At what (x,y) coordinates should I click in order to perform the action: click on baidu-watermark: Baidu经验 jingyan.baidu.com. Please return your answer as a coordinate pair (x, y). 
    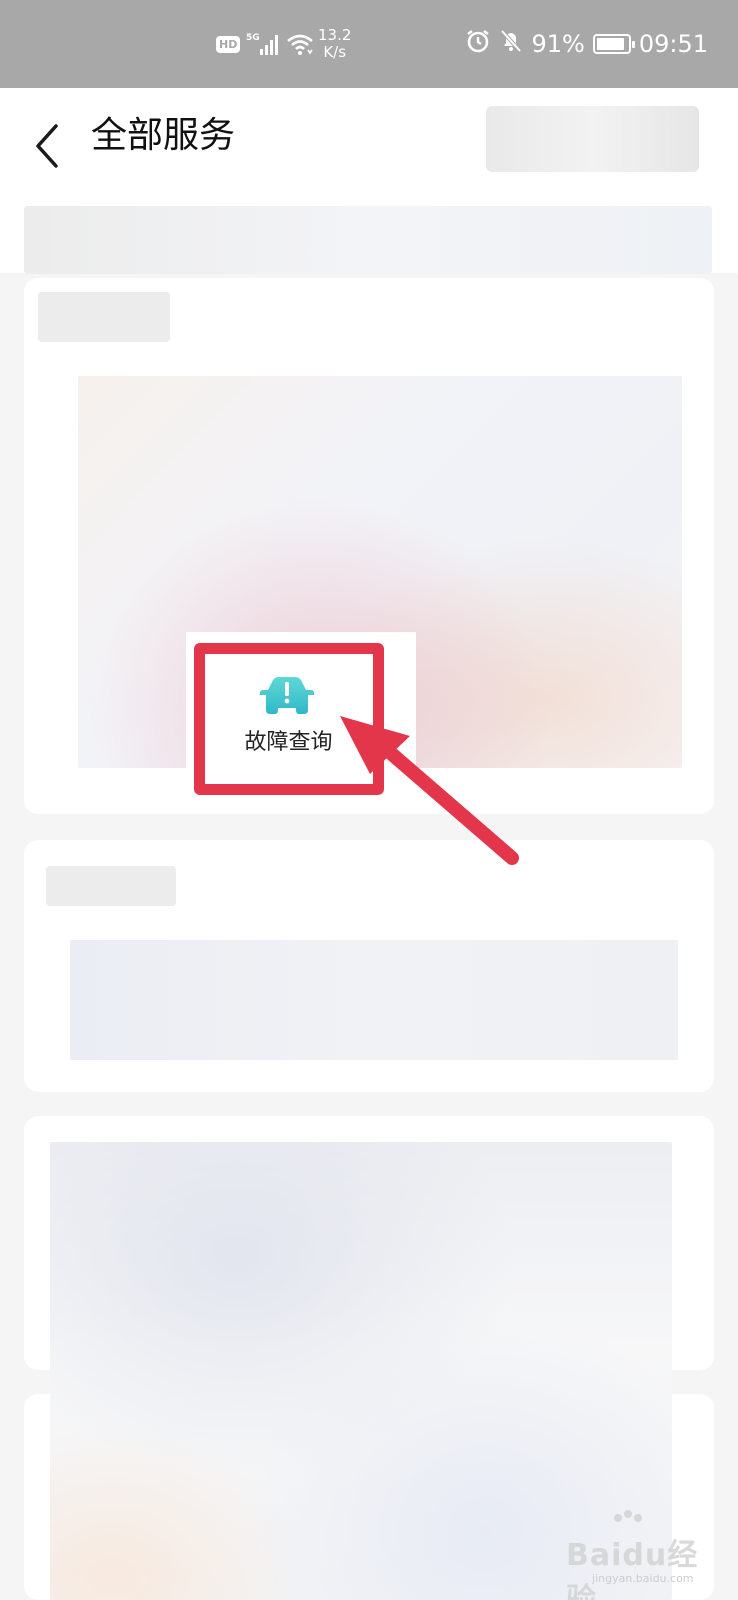
    Looking at the image, I should click on (641, 1555).